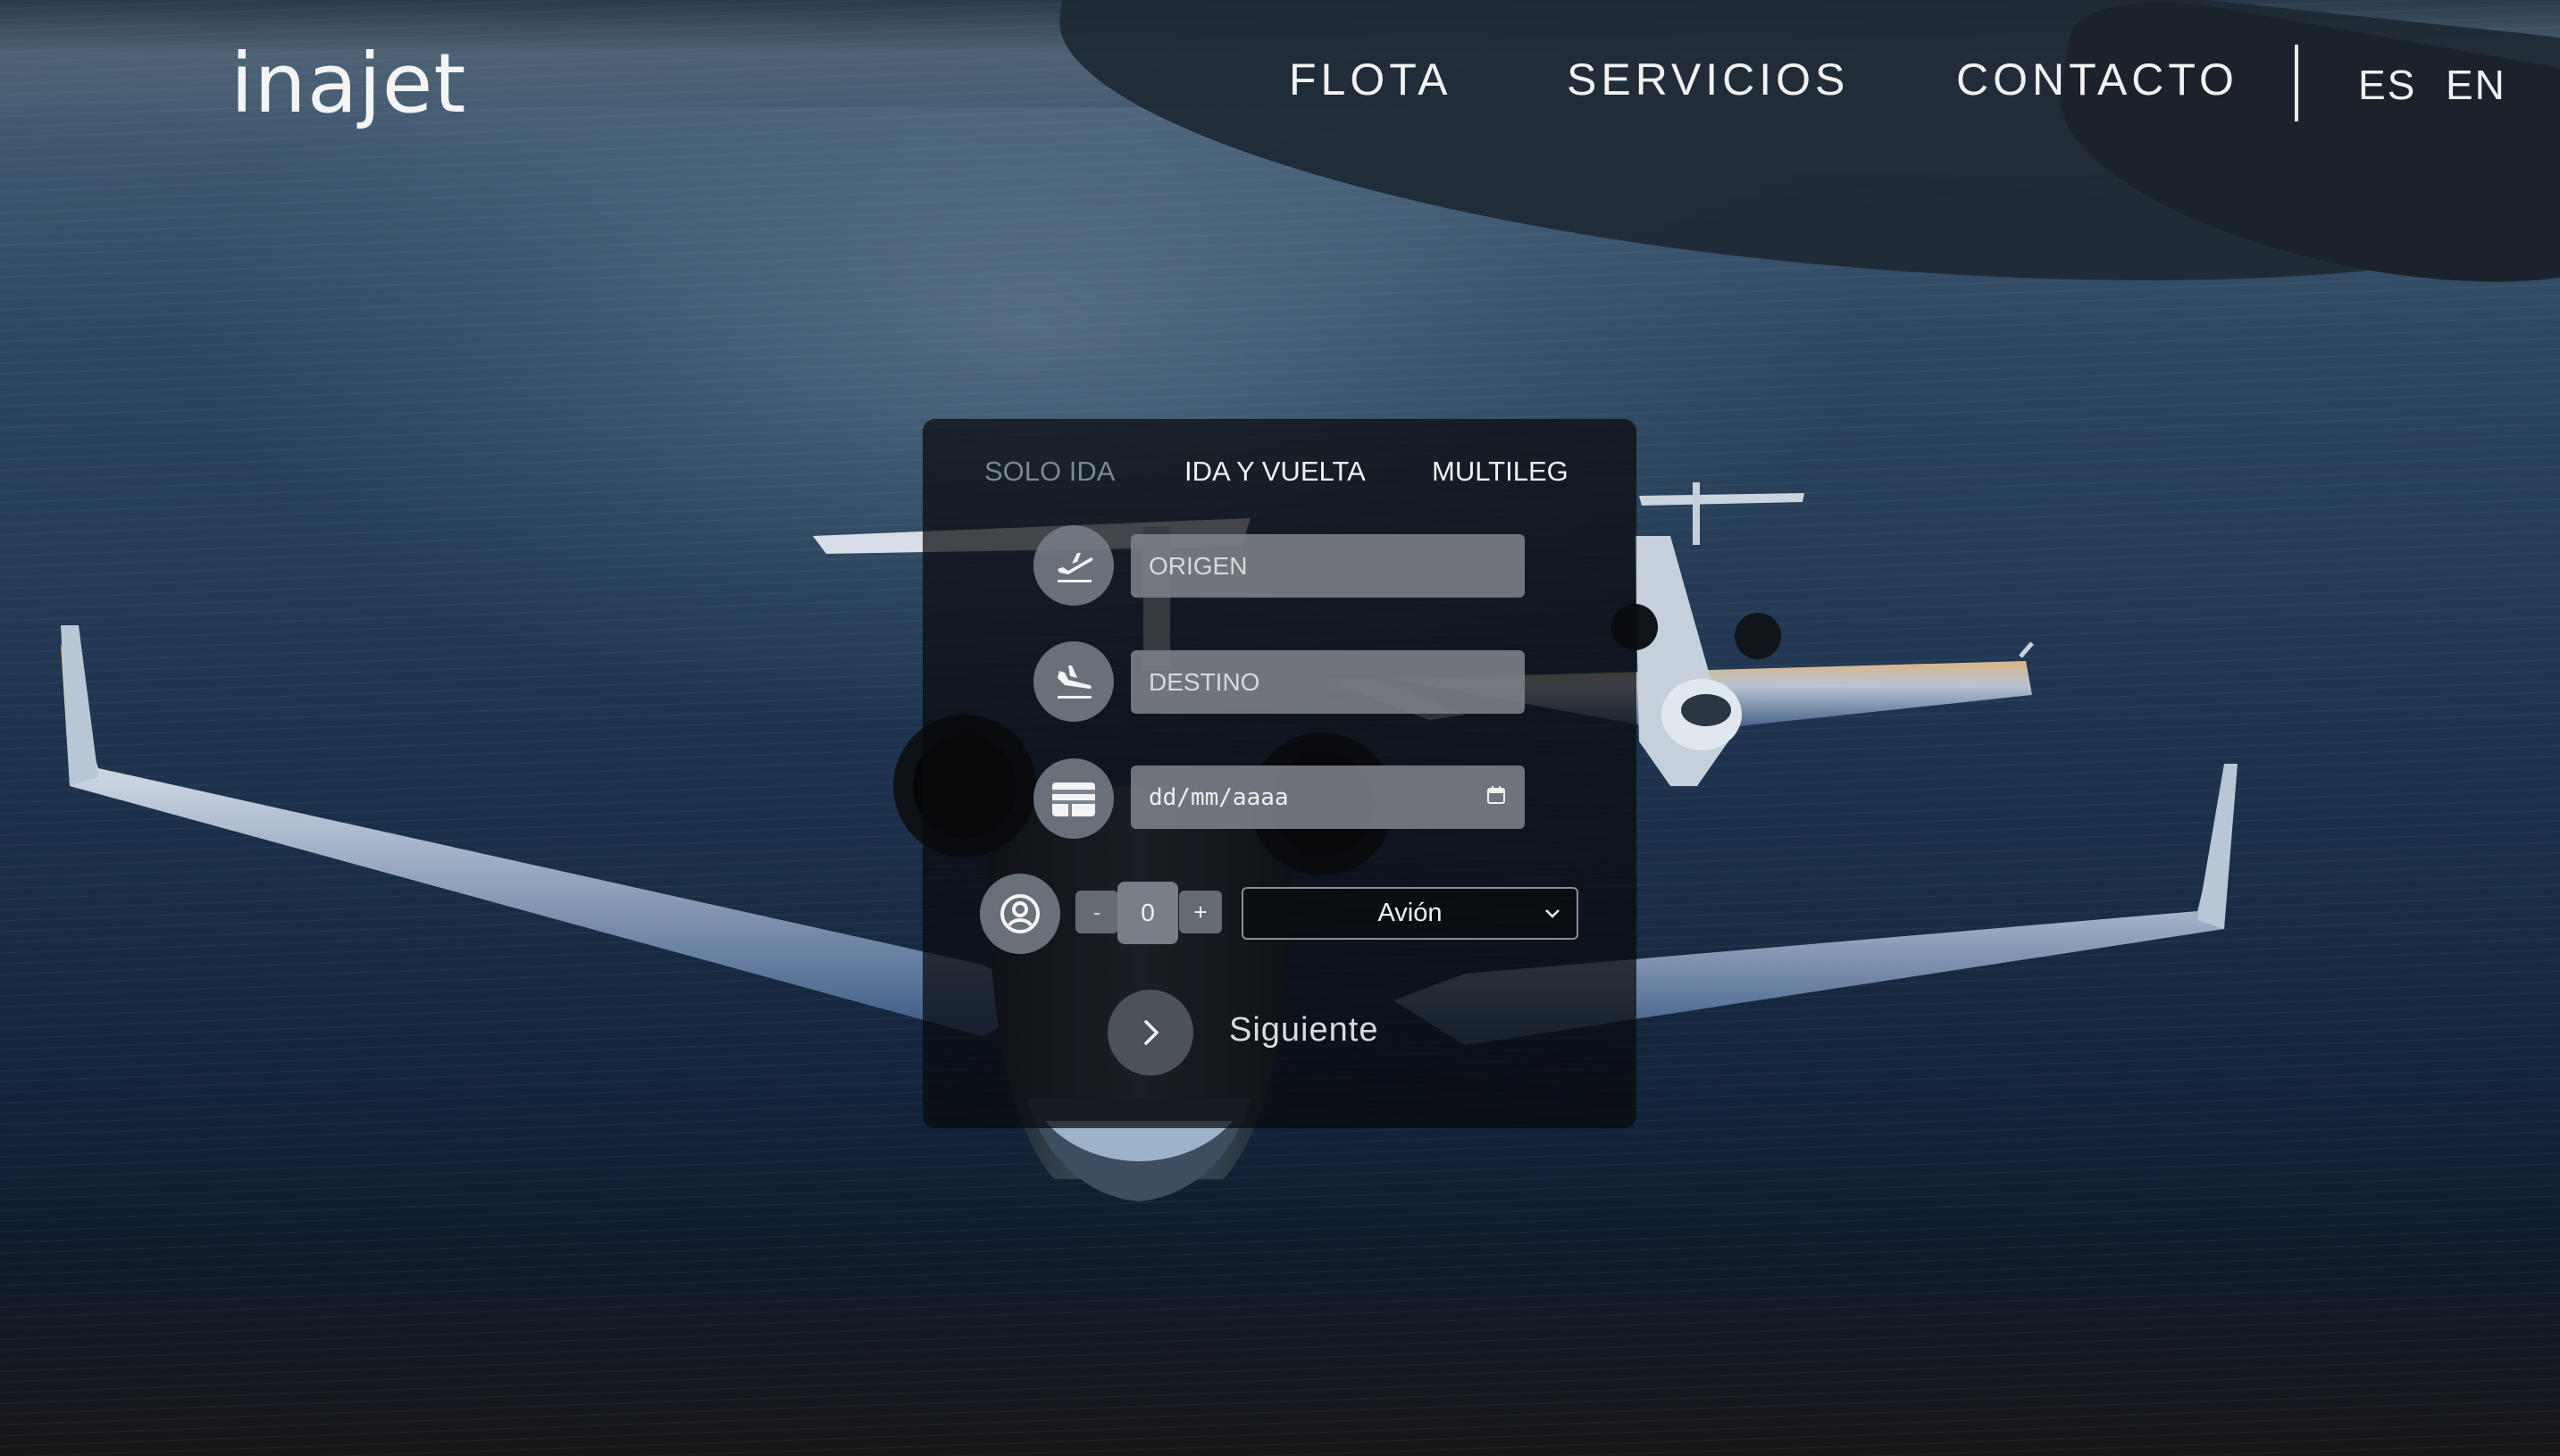  I want to click on takeoff-icon, so click(1074, 565).